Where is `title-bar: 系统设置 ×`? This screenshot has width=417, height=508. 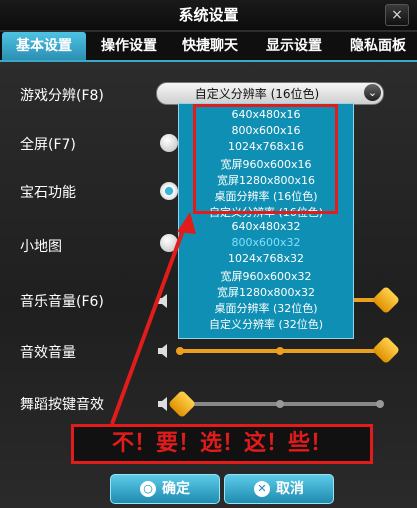
title-bar: 系统设置 × is located at coordinates (208, 15).